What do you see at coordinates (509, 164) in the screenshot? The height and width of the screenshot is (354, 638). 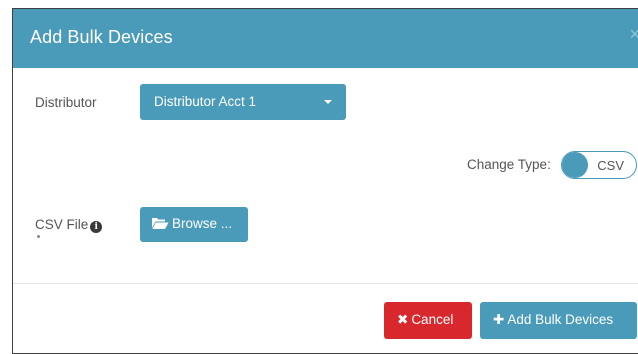 I see `change-type-label: Change Type:` at bounding box center [509, 164].